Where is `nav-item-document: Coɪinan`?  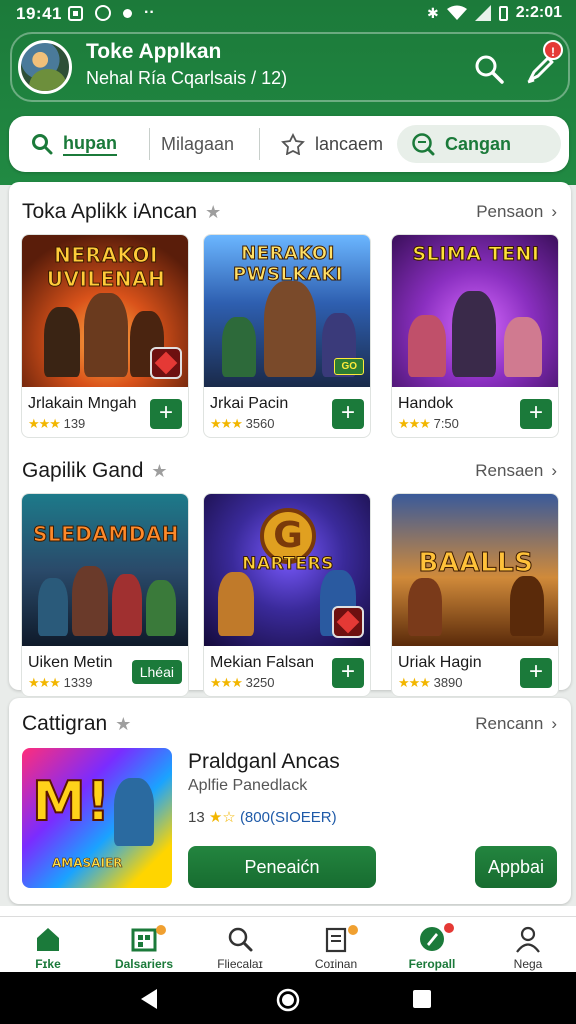 nav-item-document: Coɪinan is located at coordinates (336, 945).